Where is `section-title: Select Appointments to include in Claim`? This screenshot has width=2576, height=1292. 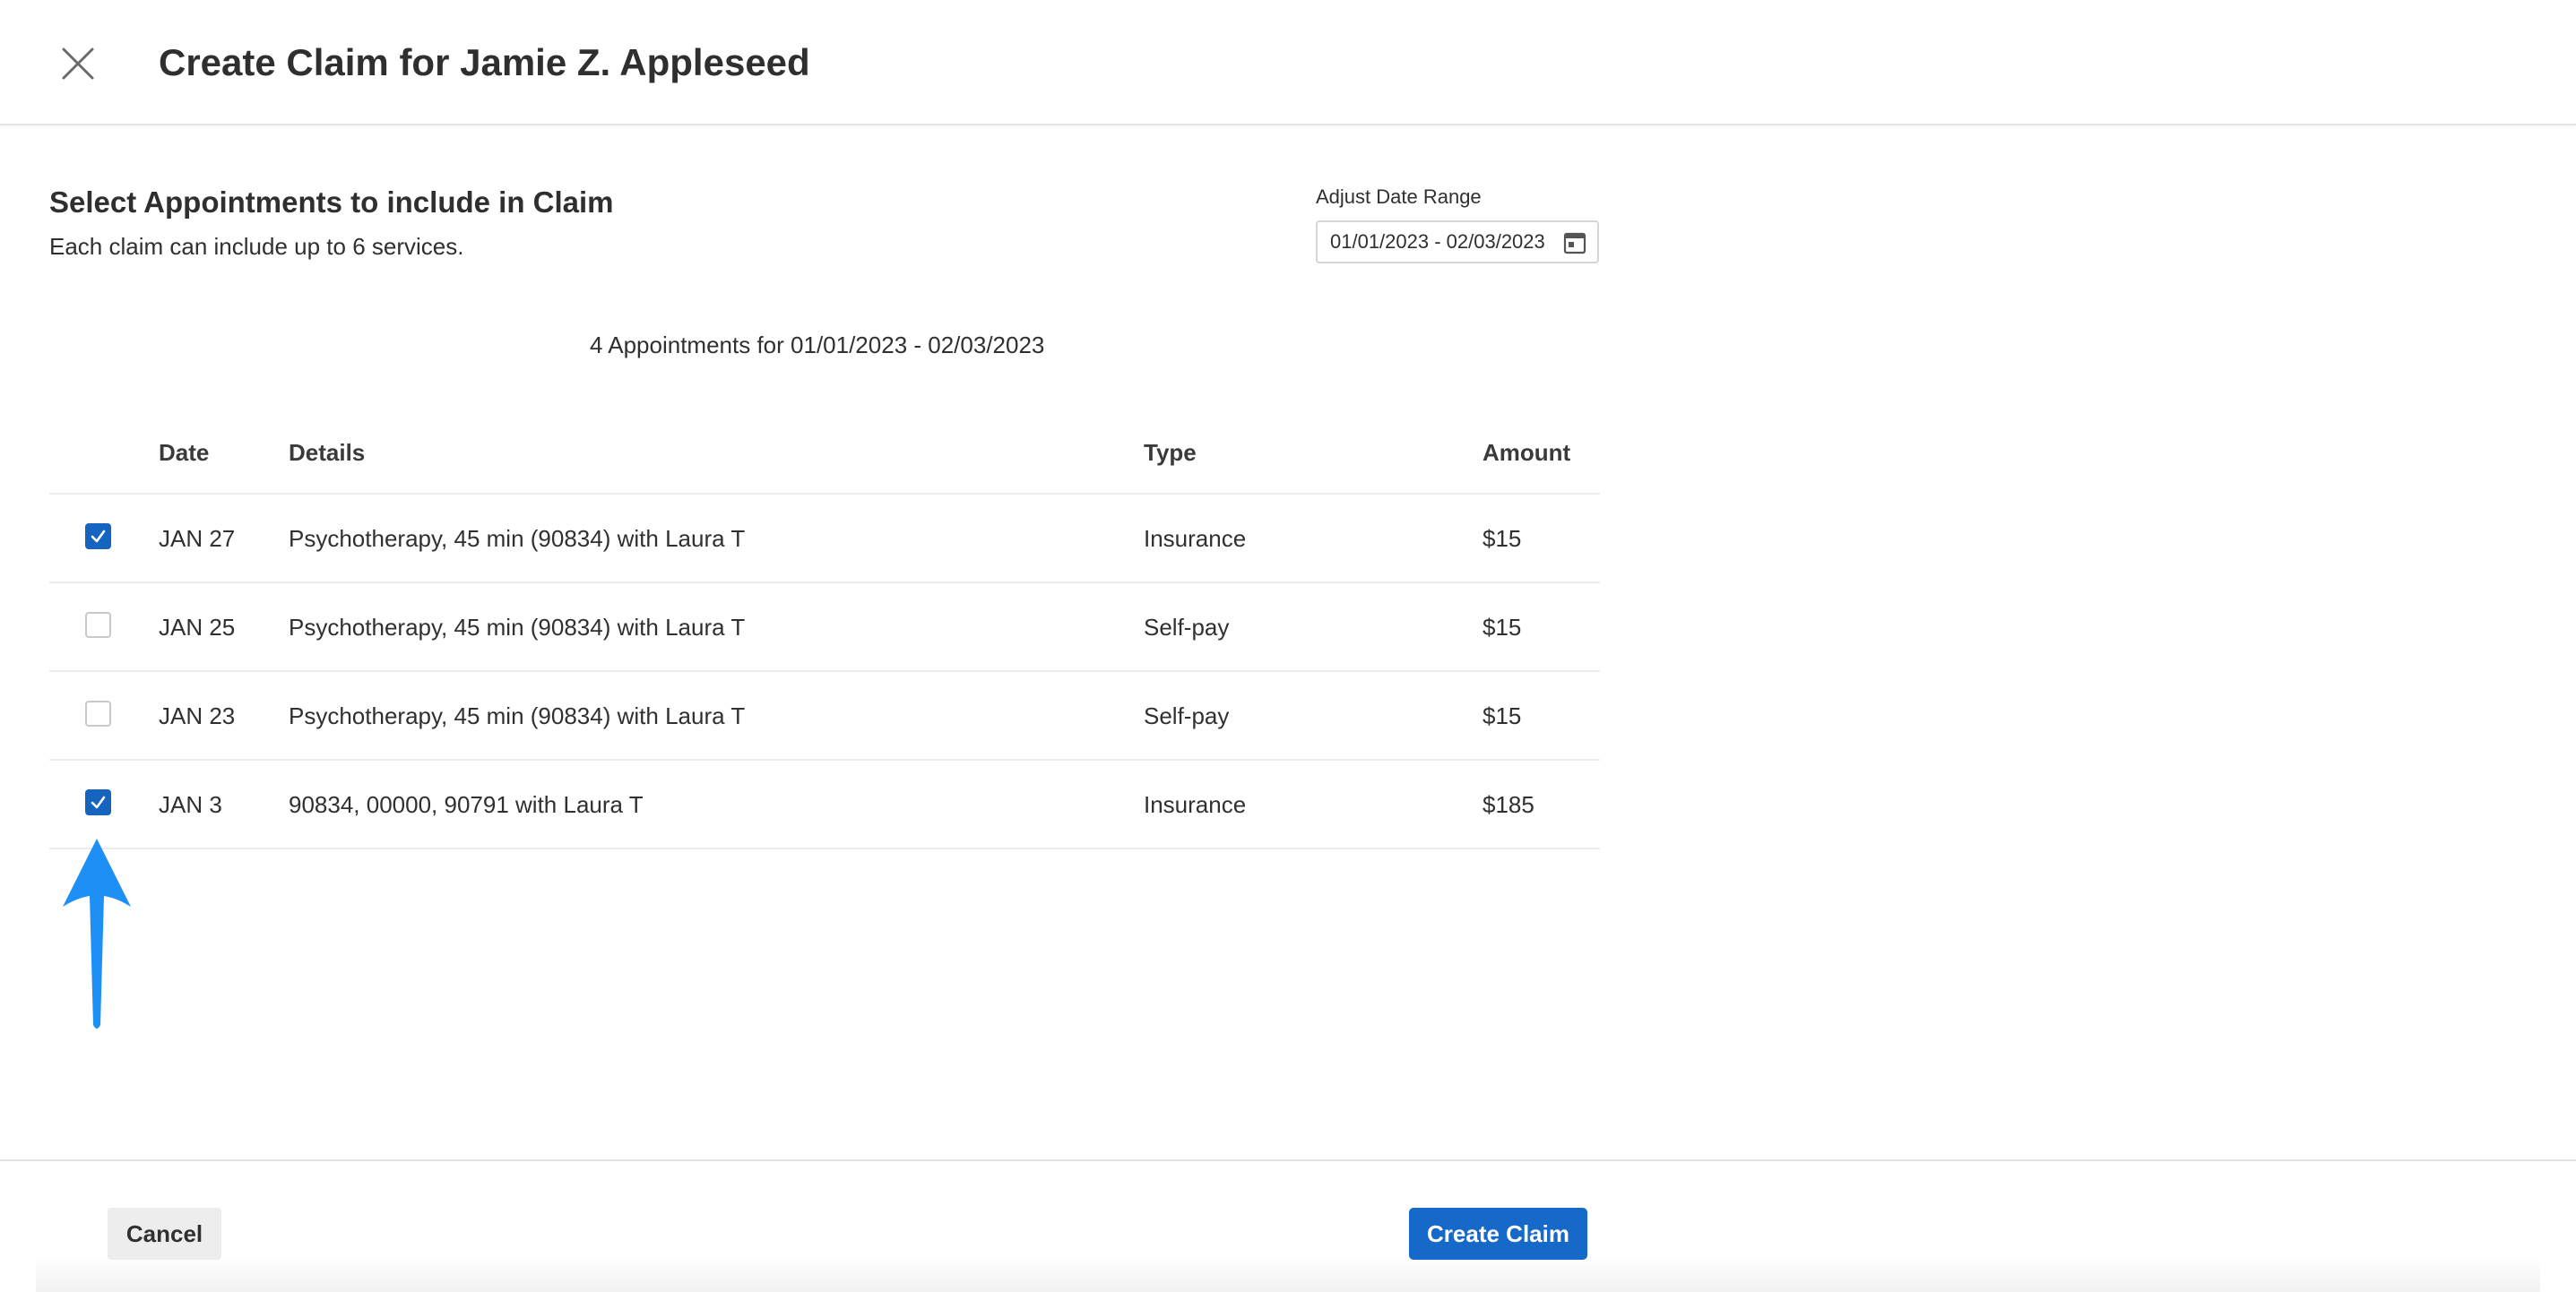 section-title: Select Appointments to include in Claim is located at coordinates (331, 202).